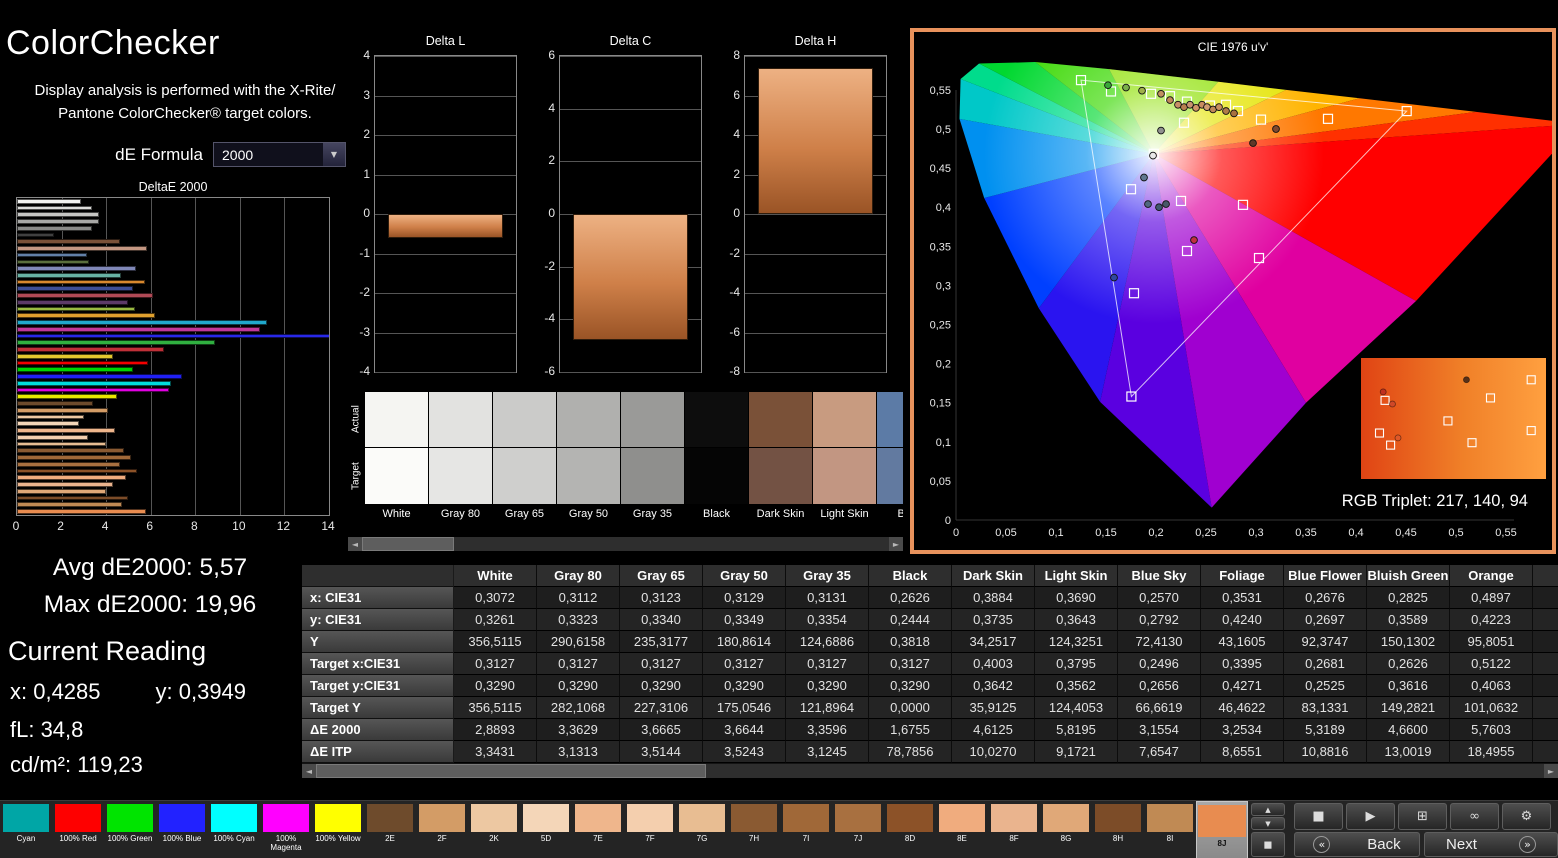 The width and height of the screenshot is (1558, 858). What do you see at coordinates (182, 829) in the screenshot?
I see `toolbar-swatch-100-blue: 100% Blue` at bounding box center [182, 829].